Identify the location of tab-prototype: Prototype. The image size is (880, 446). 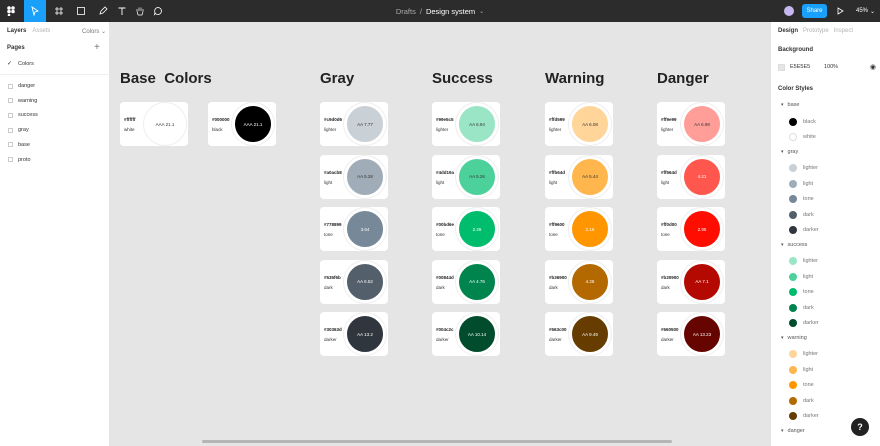
(816, 31).